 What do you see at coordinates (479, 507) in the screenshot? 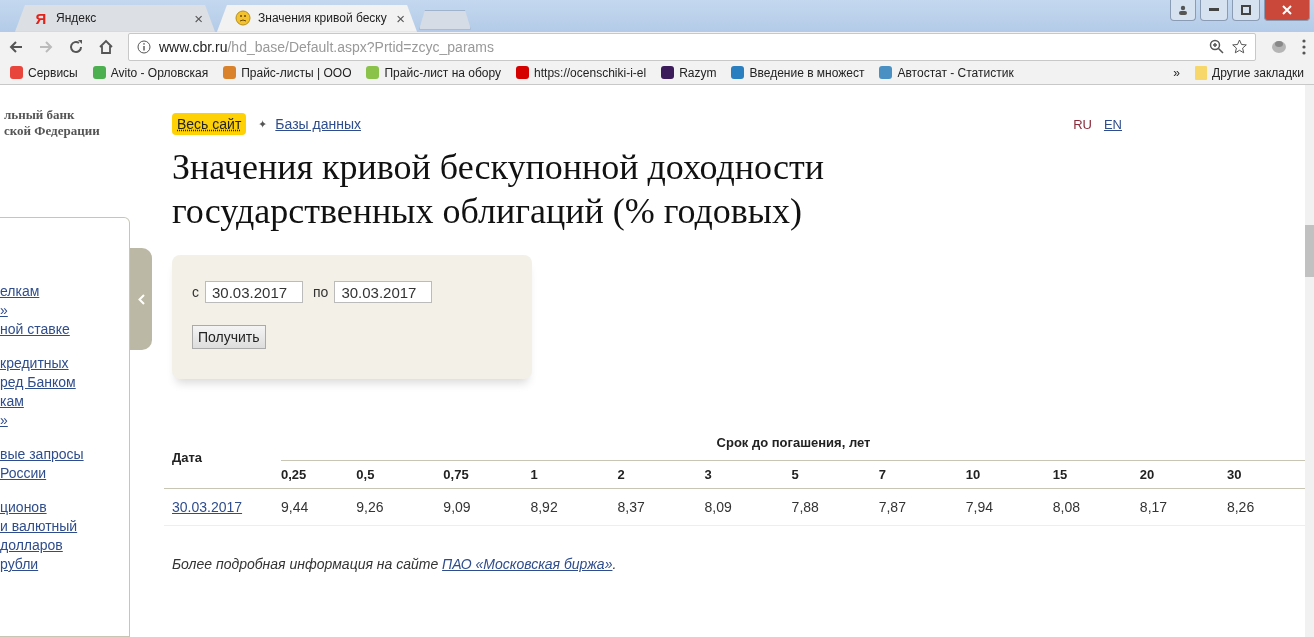
I see `table-cell: 9,09` at bounding box center [479, 507].